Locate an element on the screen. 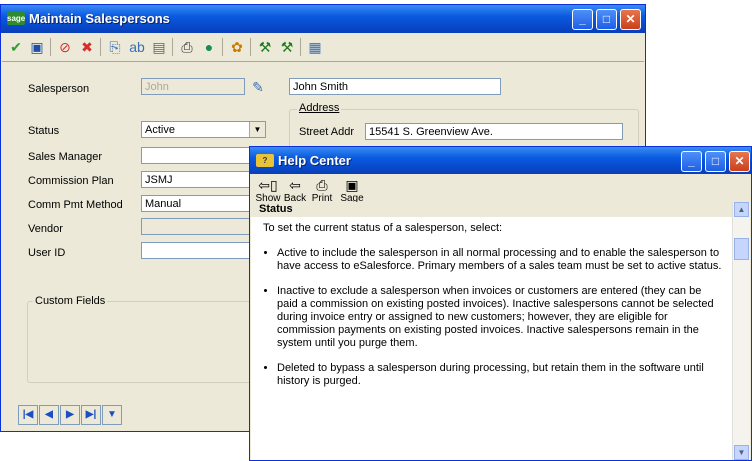 The image size is (752, 461). cancel-icon: ✖ is located at coordinates (87, 47).